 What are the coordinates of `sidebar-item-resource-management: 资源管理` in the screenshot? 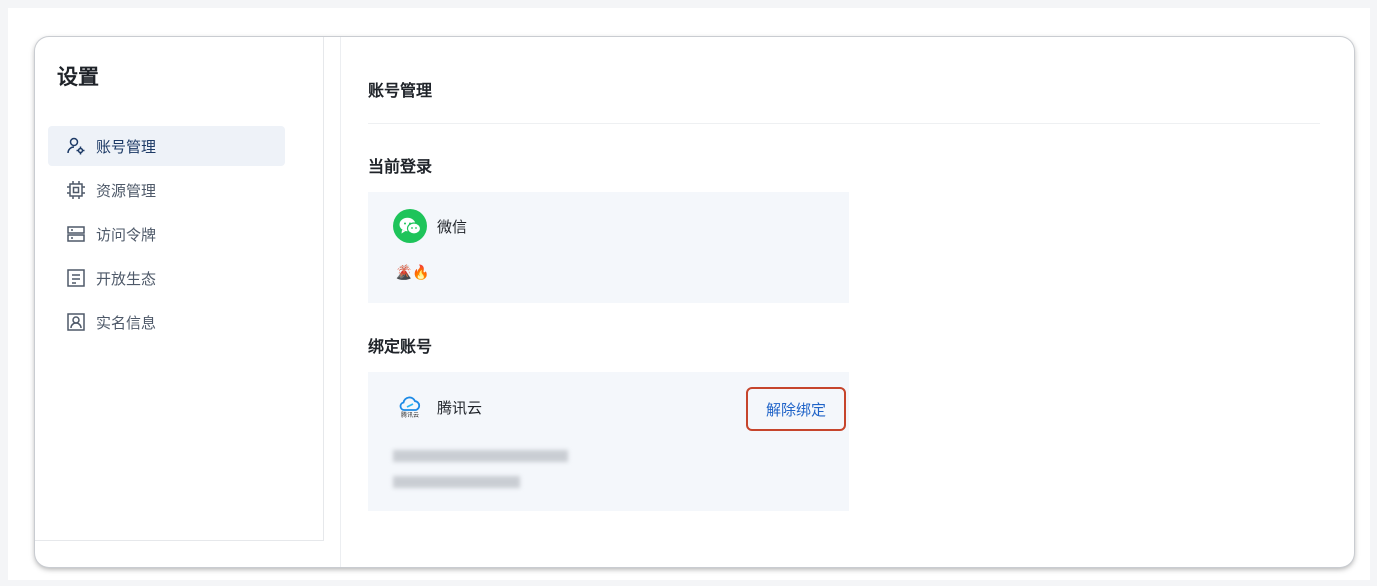 It's located at (166, 190).